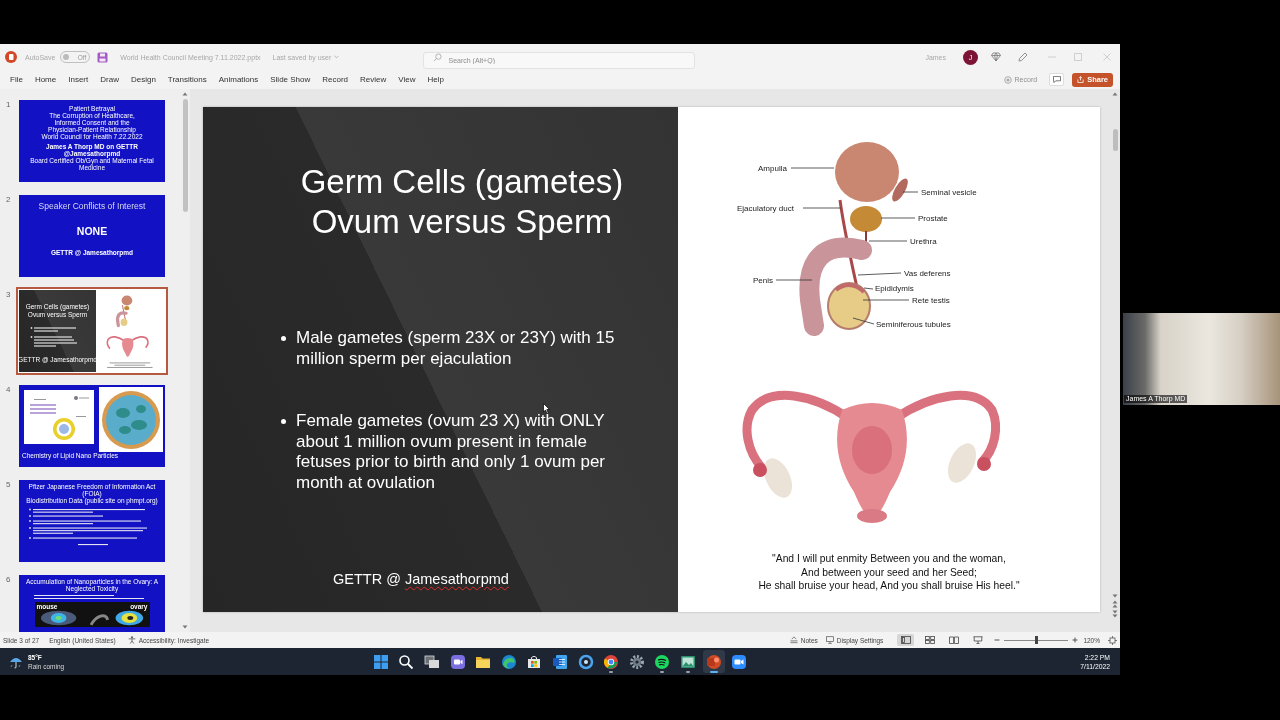  What do you see at coordinates (913, 324) in the screenshot?
I see `diagram-label: Seminiferous tubules` at bounding box center [913, 324].